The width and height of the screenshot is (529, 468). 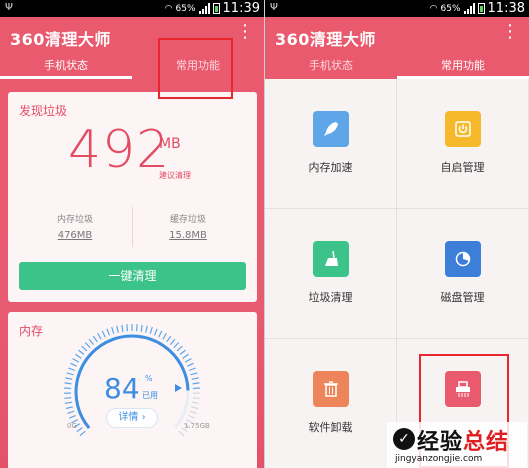 I want to click on junk-unit: MB, so click(x=170, y=144).